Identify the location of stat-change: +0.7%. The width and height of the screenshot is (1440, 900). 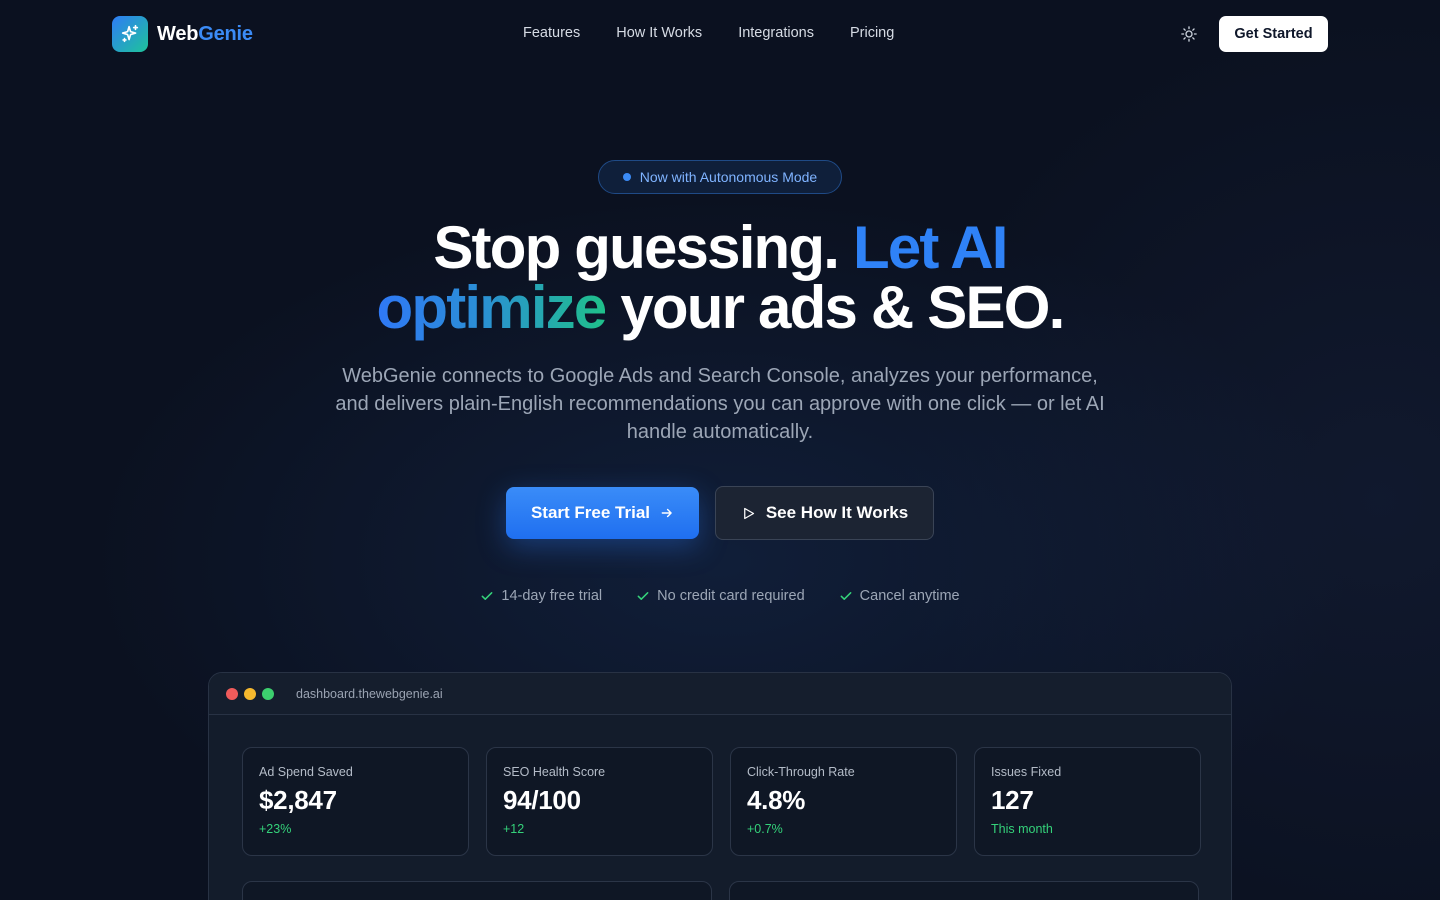
(765, 829).